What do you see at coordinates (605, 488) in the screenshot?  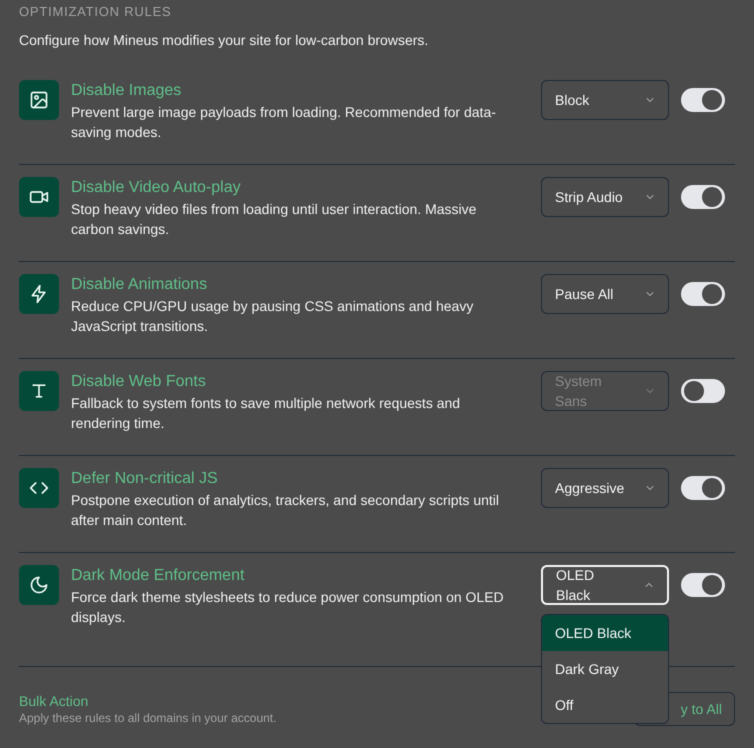 I see `select-dropdown: Aggressive` at bounding box center [605, 488].